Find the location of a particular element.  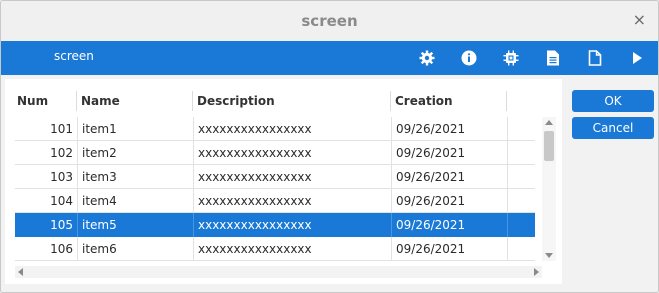

scroll-left-arrow-icon is located at coordinates (20, 272).